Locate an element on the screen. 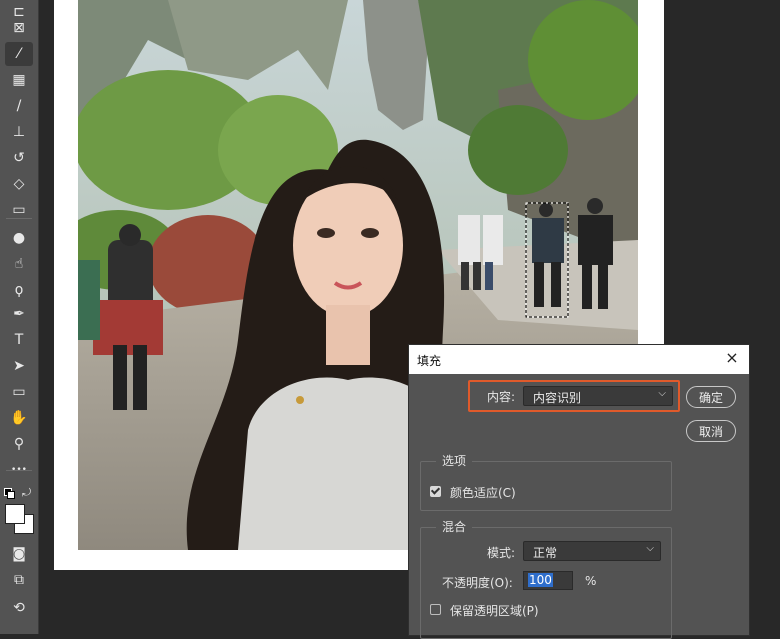 Image resolution: width=780 pixels, height=639 pixels. brush-tool-icon: / is located at coordinates (19, 106).